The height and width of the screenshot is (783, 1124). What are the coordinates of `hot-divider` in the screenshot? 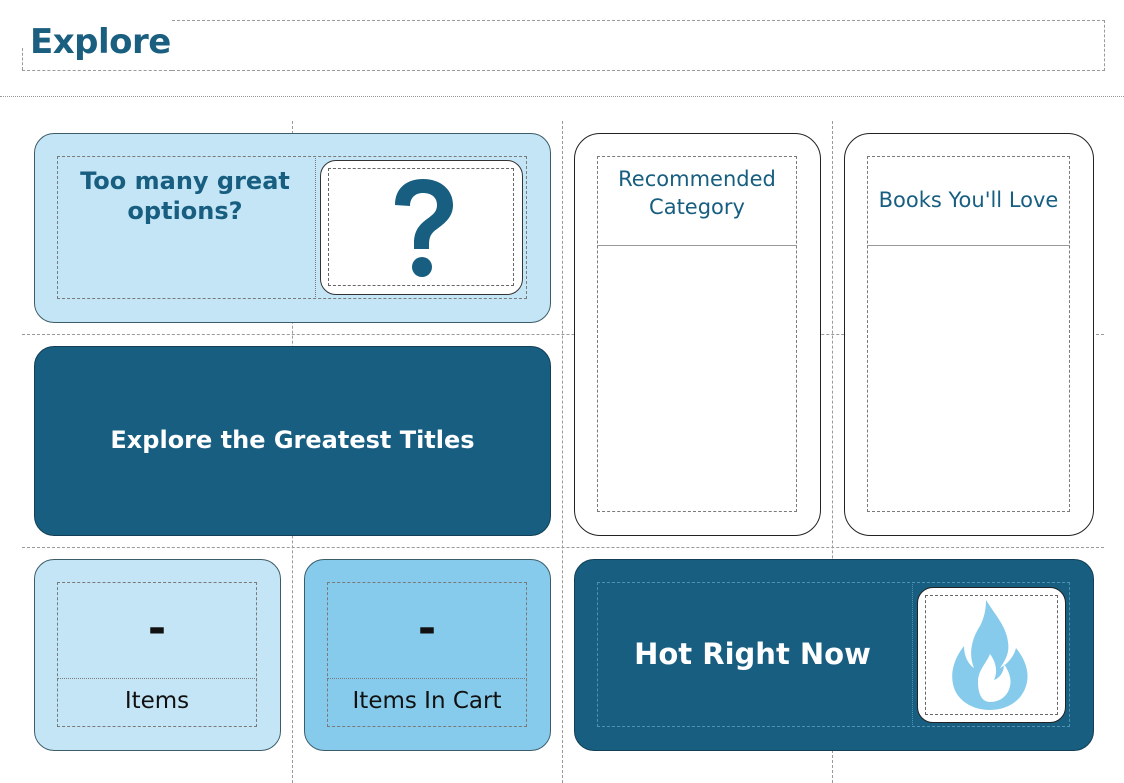 It's located at (912, 654).